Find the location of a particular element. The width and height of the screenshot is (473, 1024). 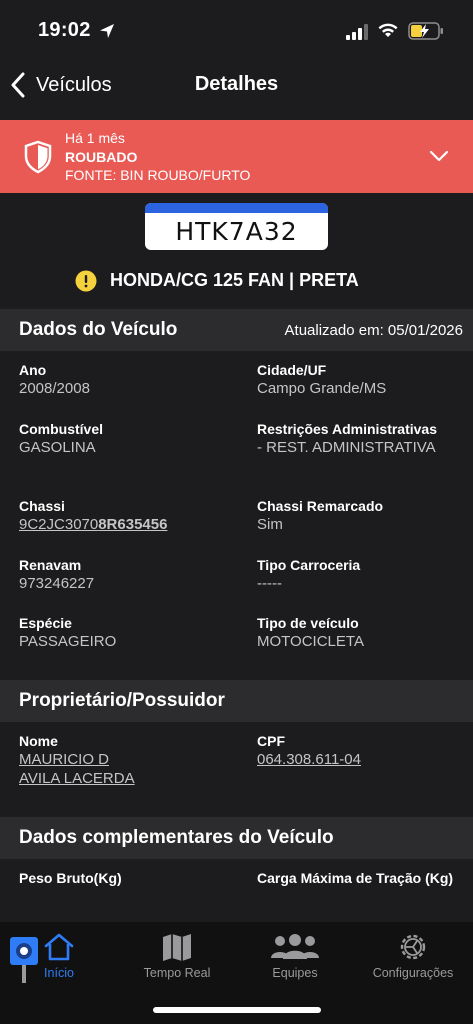

field-label: Tipo de veículo is located at coordinates (308, 623).